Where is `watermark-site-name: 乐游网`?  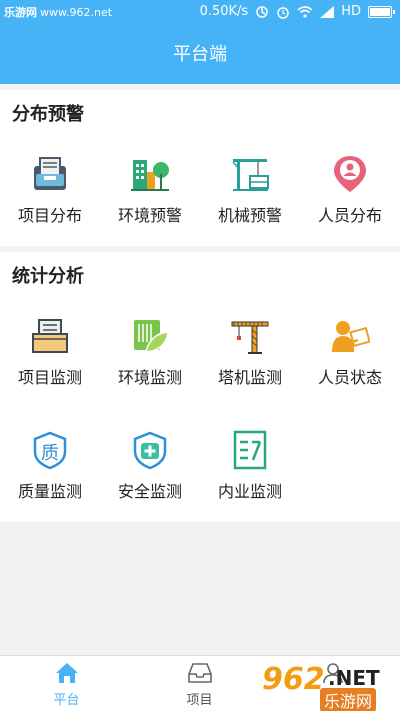 watermark-site-name: 乐游网 is located at coordinates (20, 12).